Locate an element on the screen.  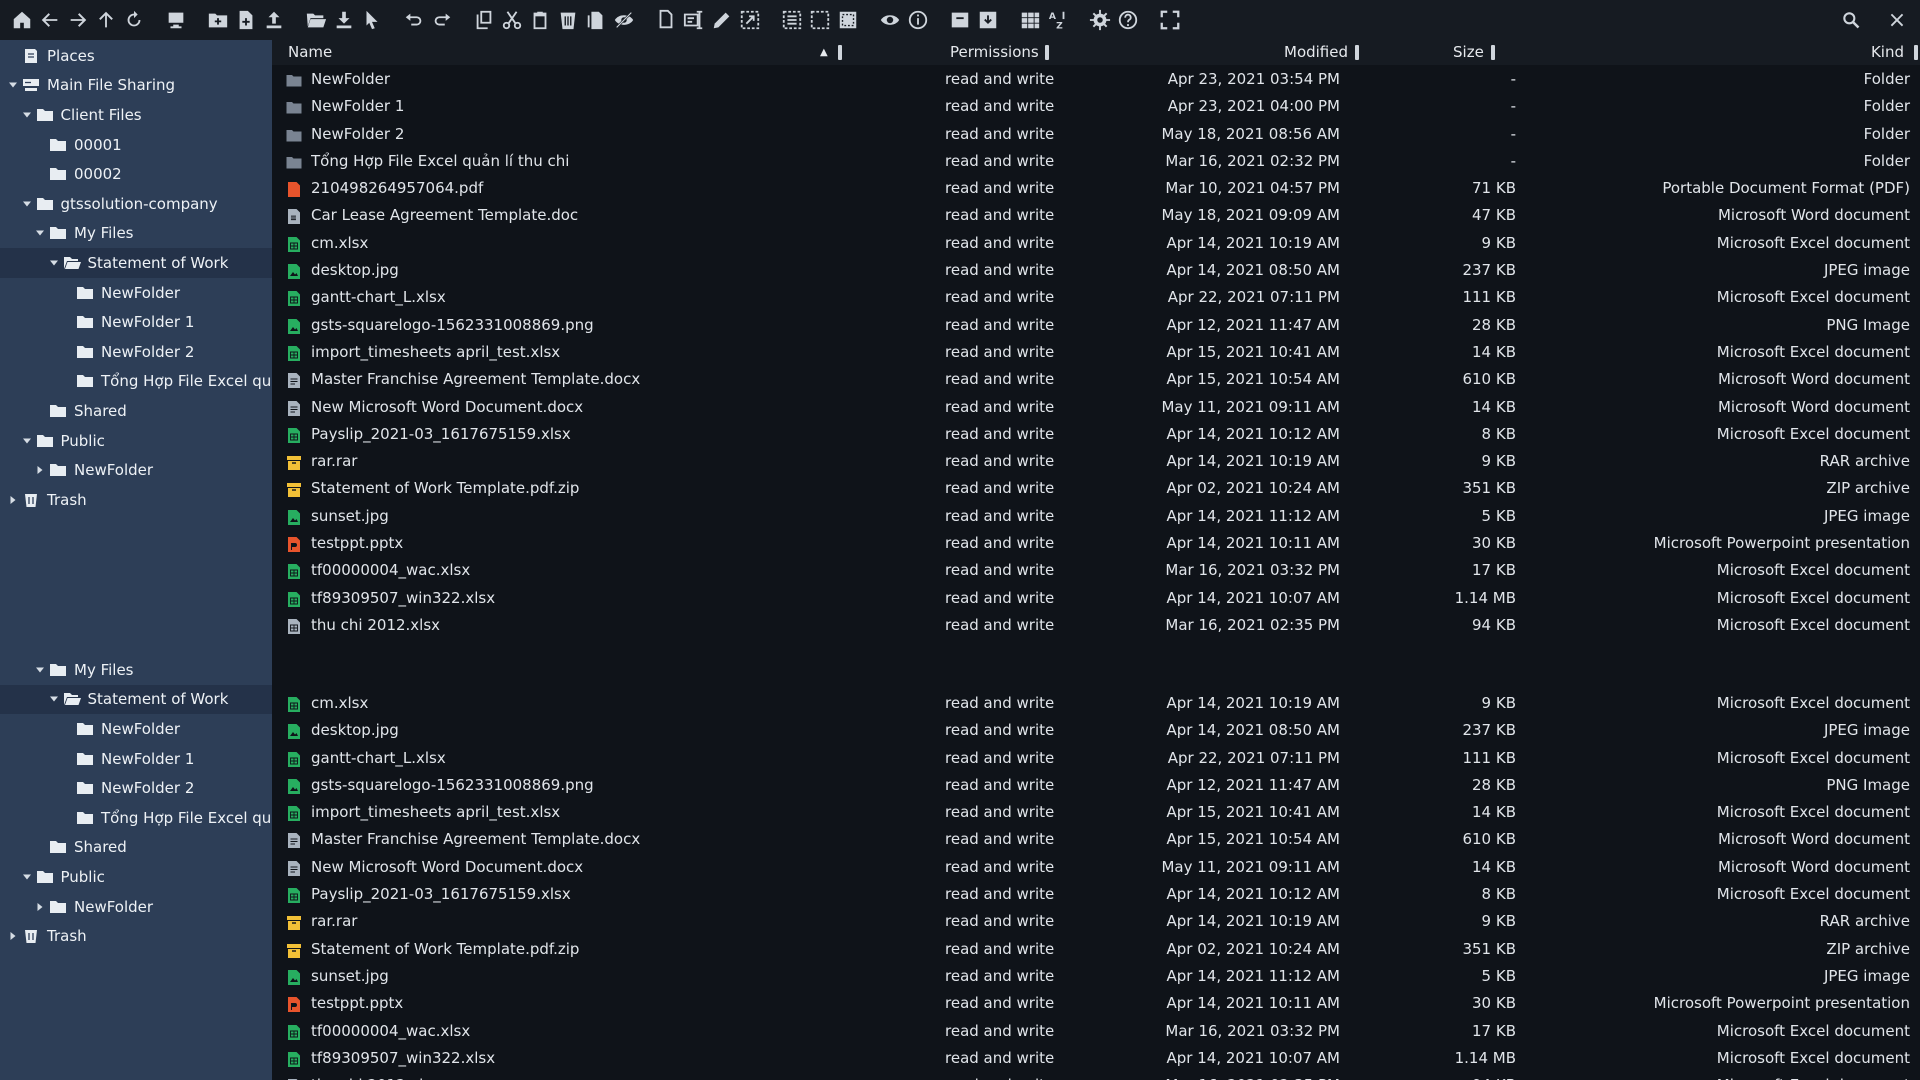
back-button is located at coordinates (50, 20).